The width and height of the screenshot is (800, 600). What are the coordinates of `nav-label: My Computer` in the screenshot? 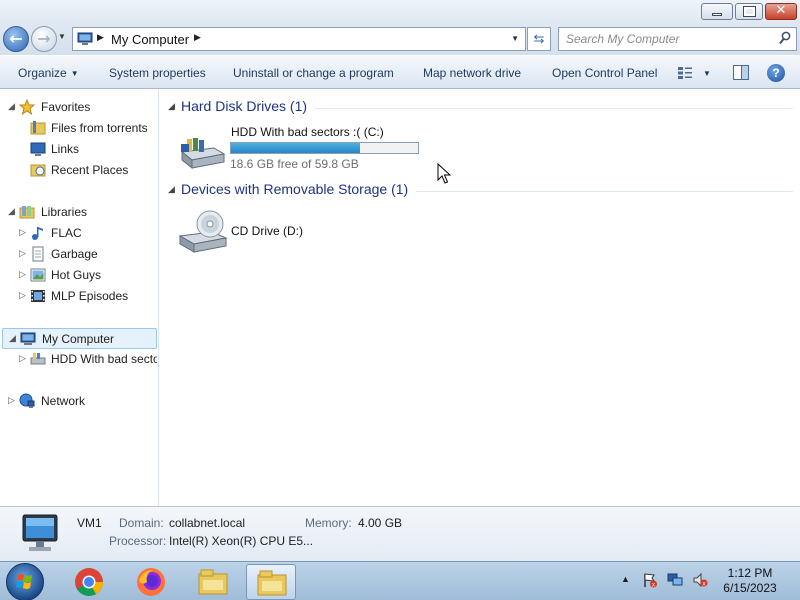 It's located at (78, 339).